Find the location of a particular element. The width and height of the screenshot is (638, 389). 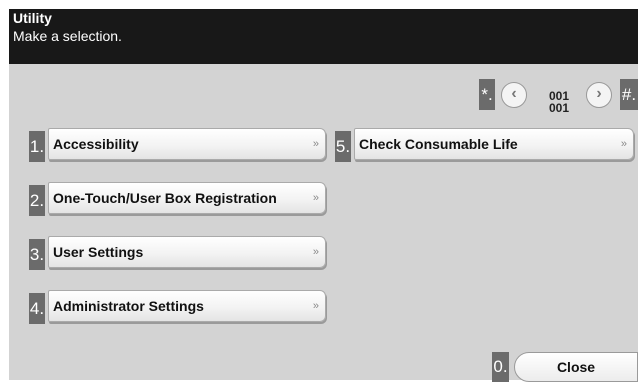

menu-number-3: 3. is located at coordinates (37, 254).